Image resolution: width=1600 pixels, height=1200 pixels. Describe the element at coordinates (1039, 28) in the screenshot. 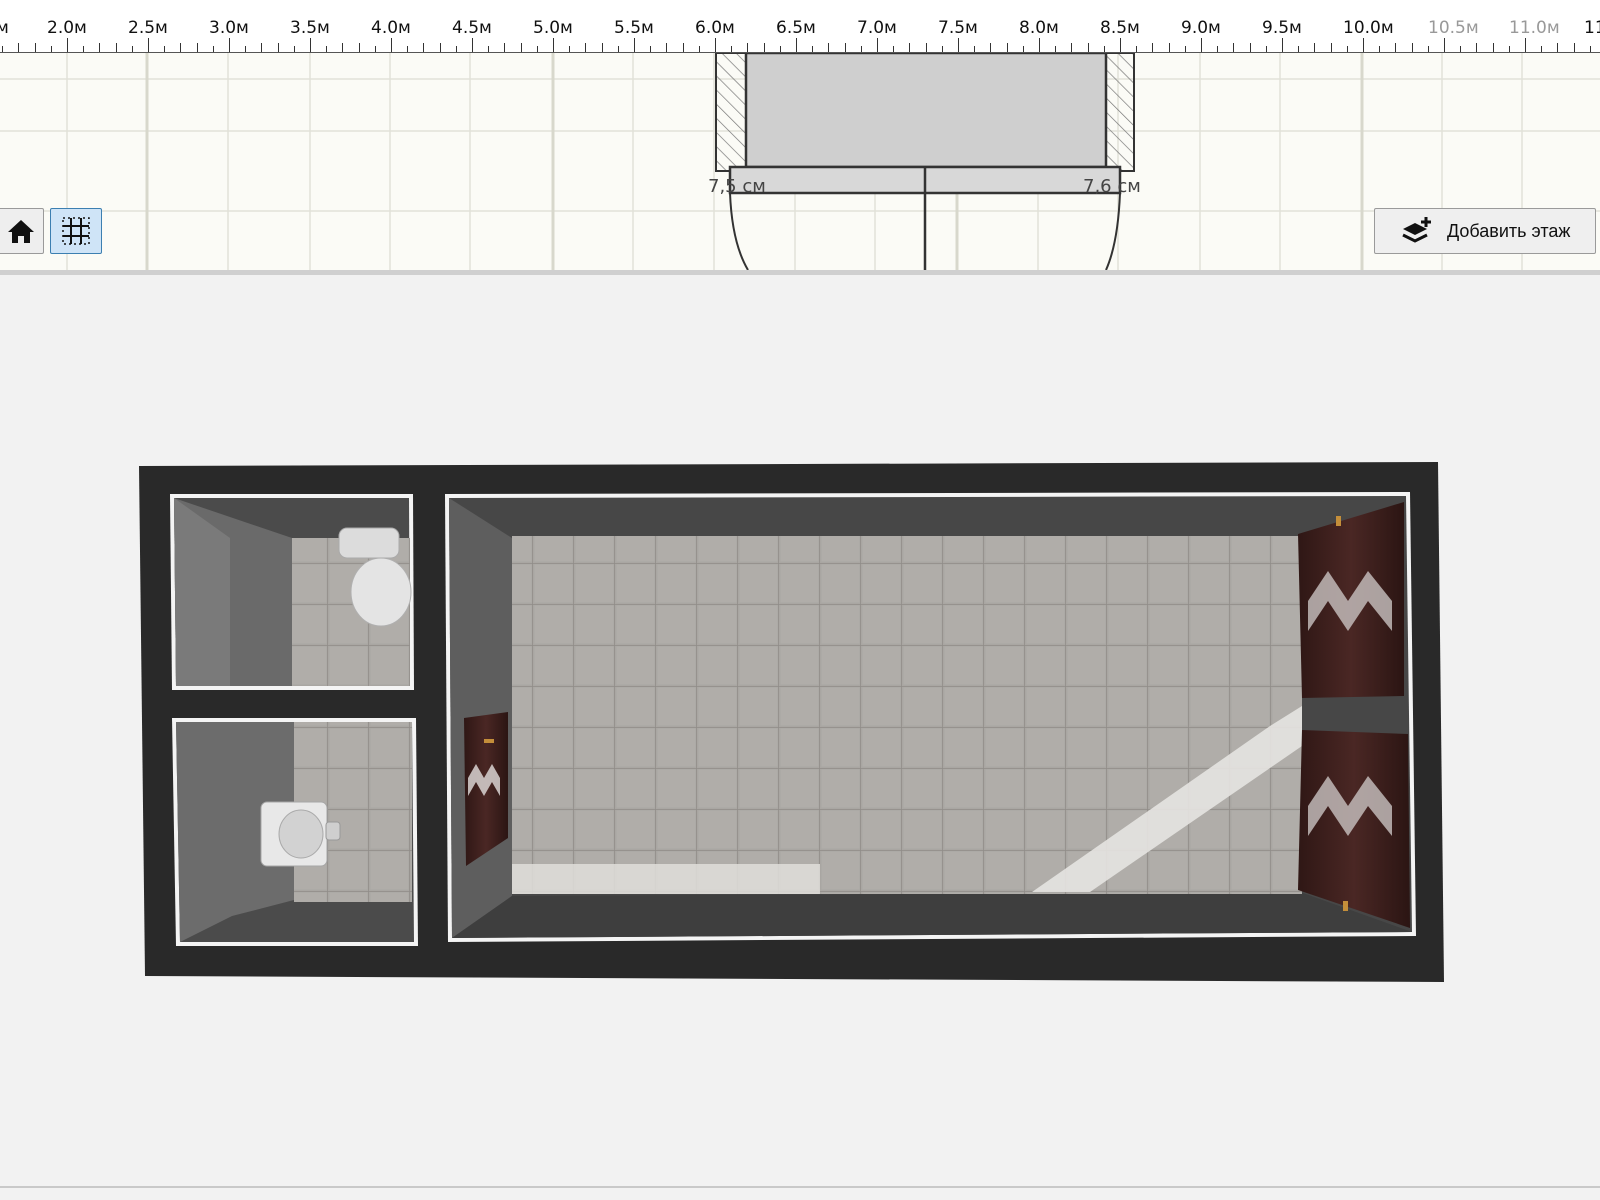

I see `ruler-label: 8.0м` at that location.